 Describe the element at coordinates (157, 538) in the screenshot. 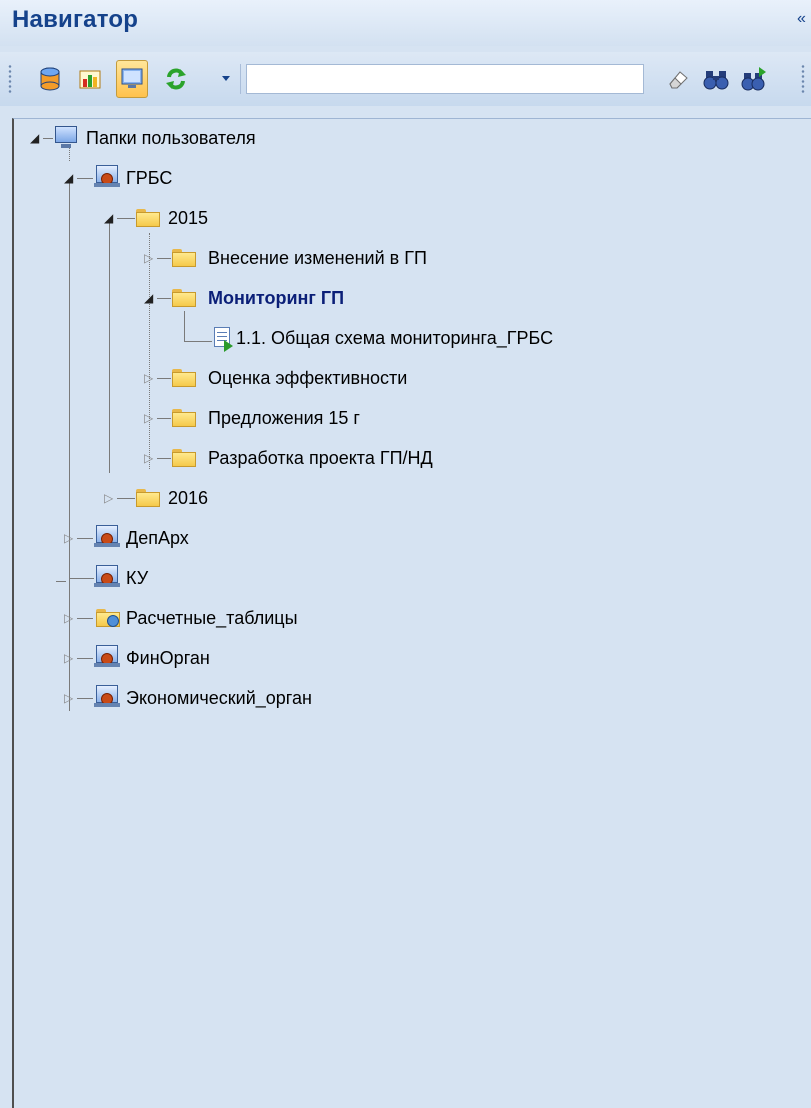

I see `tree-item: ДепАрх` at that location.